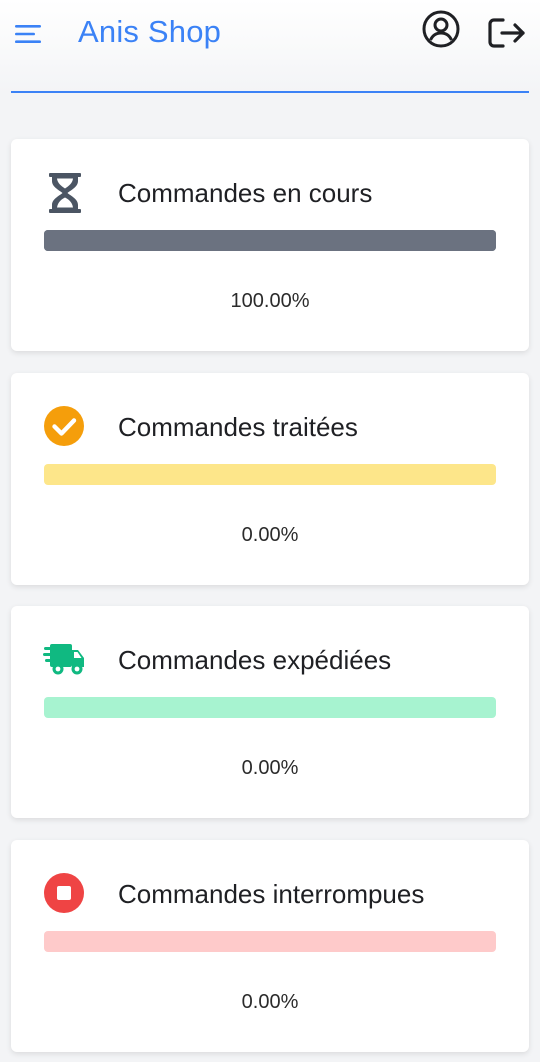  I want to click on logout-button, so click(507, 33).